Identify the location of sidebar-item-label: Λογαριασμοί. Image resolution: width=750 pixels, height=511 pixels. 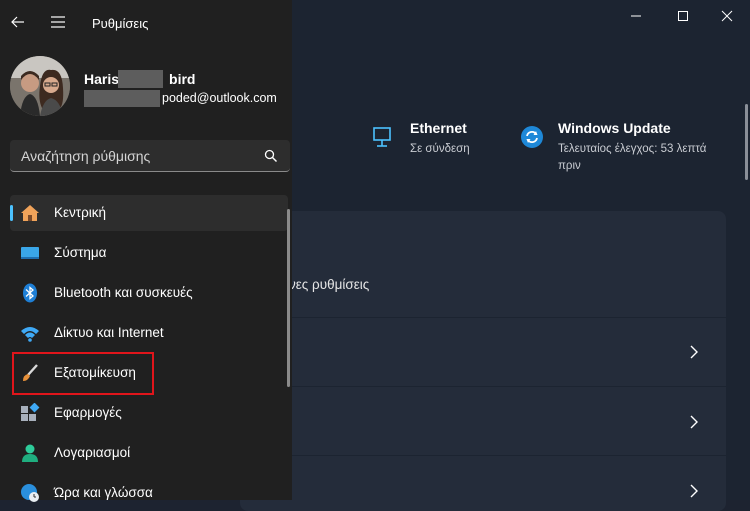
(92, 452).